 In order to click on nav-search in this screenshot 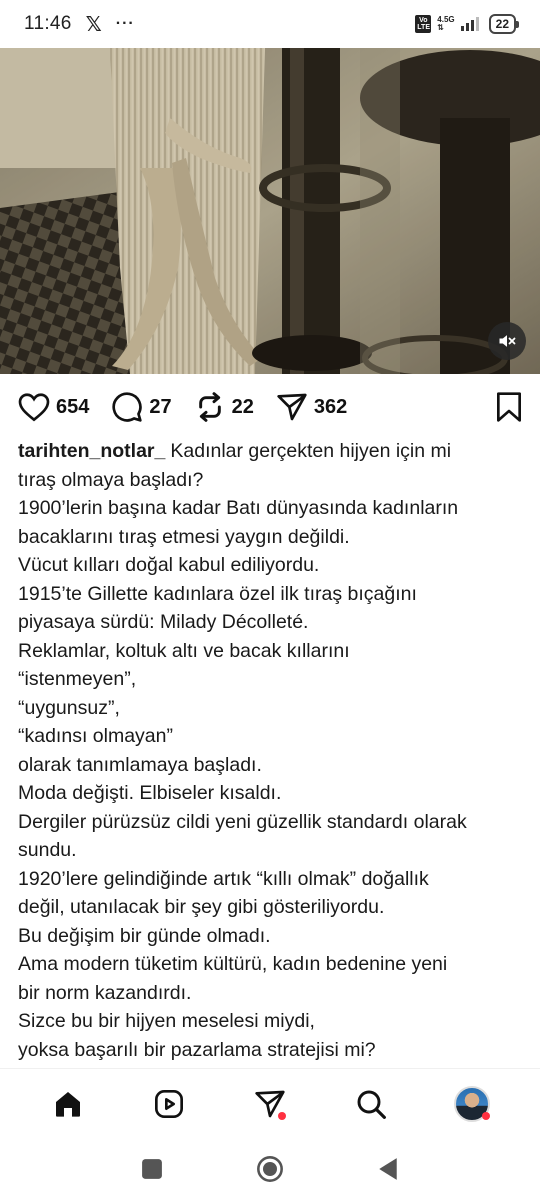, I will do `click(371, 1104)`.